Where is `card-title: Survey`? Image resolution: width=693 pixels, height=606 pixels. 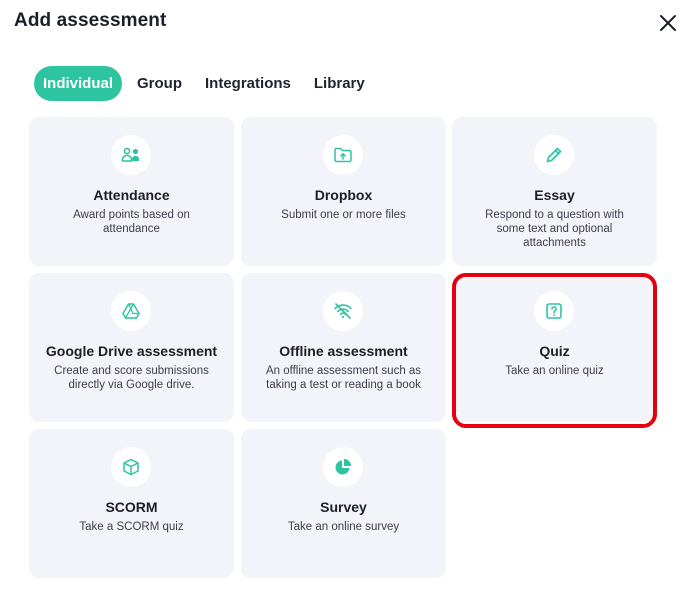
card-title: Survey is located at coordinates (343, 507).